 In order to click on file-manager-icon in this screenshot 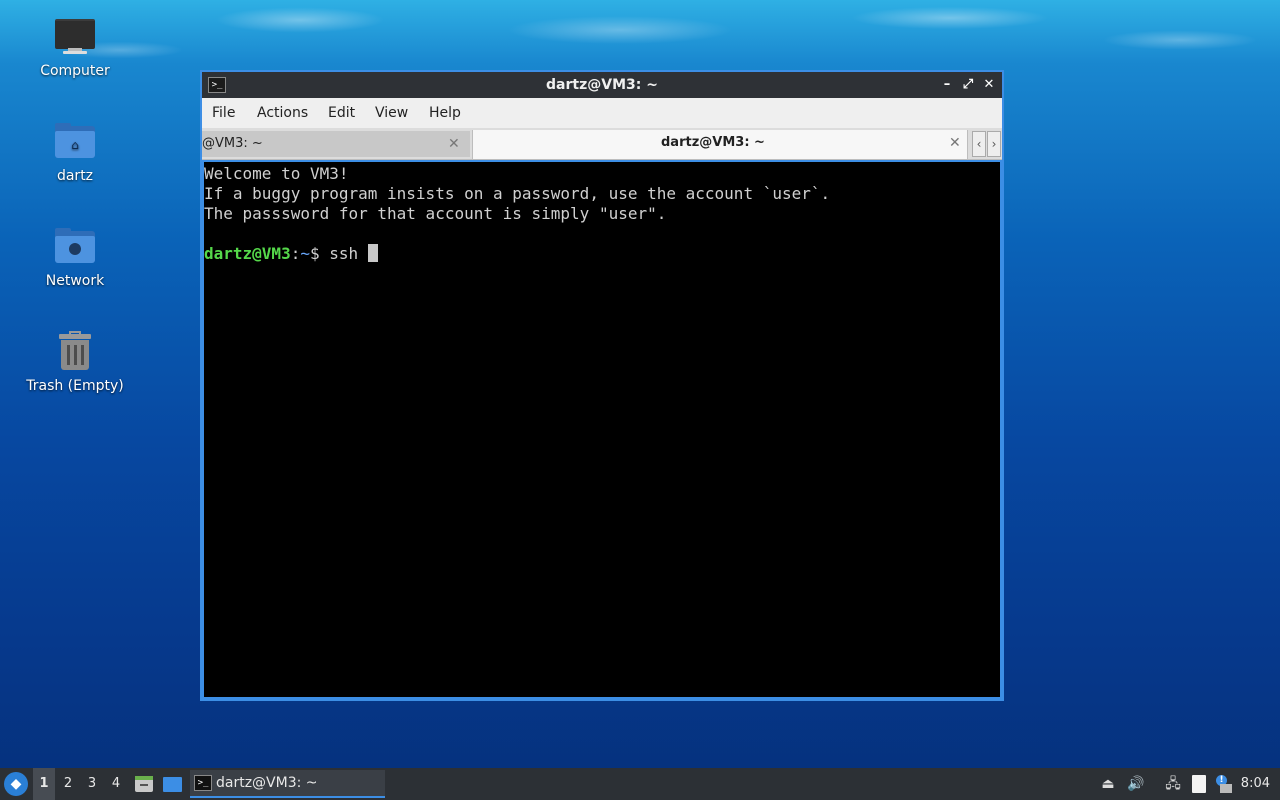, I will do `click(144, 784)`.